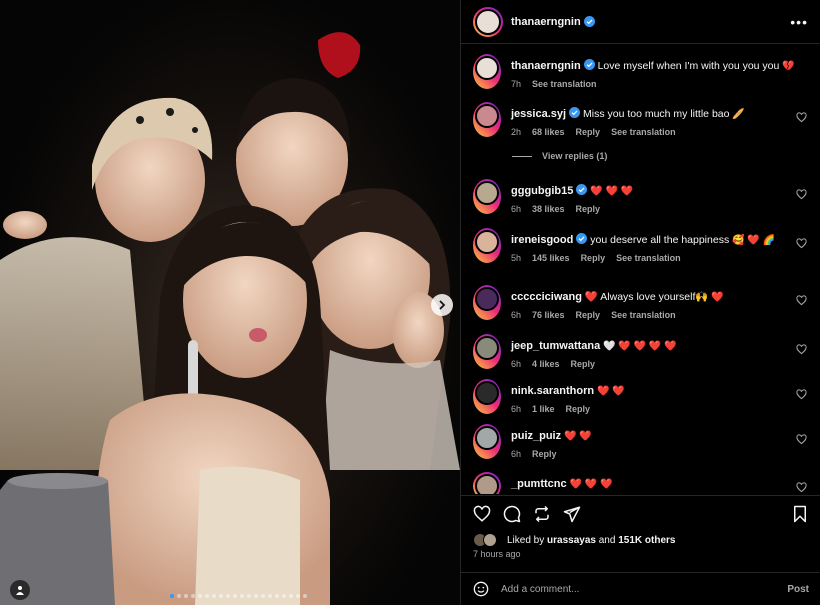 This screenshot has height=605, width=820. Describe the element at coordinates (542, 191) in the screenshot. I see `comment-username: gggubgib15` at that location.